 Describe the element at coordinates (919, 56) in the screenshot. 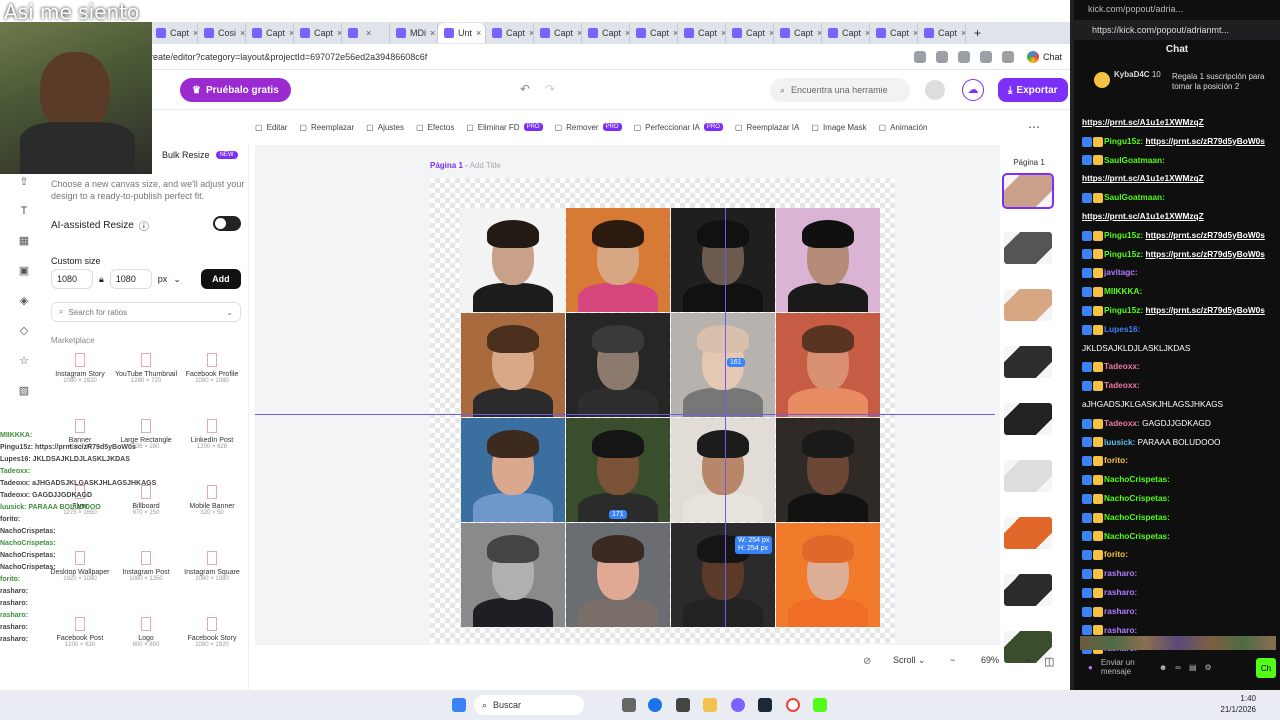

I see `translate-icon` at that location.